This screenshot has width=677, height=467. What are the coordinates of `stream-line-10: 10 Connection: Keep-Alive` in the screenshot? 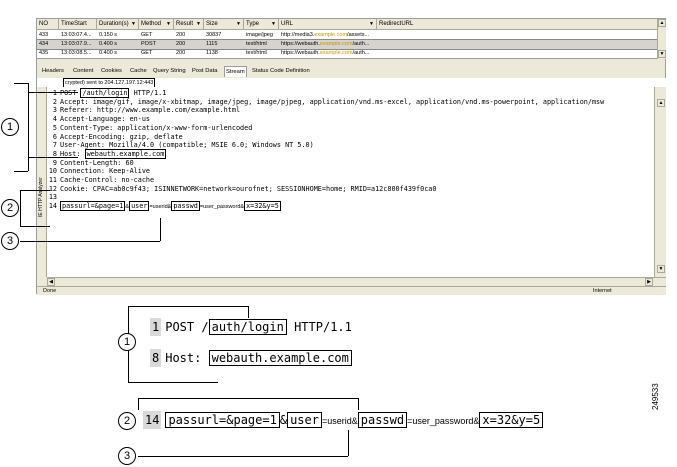 It's located at (99, 171).